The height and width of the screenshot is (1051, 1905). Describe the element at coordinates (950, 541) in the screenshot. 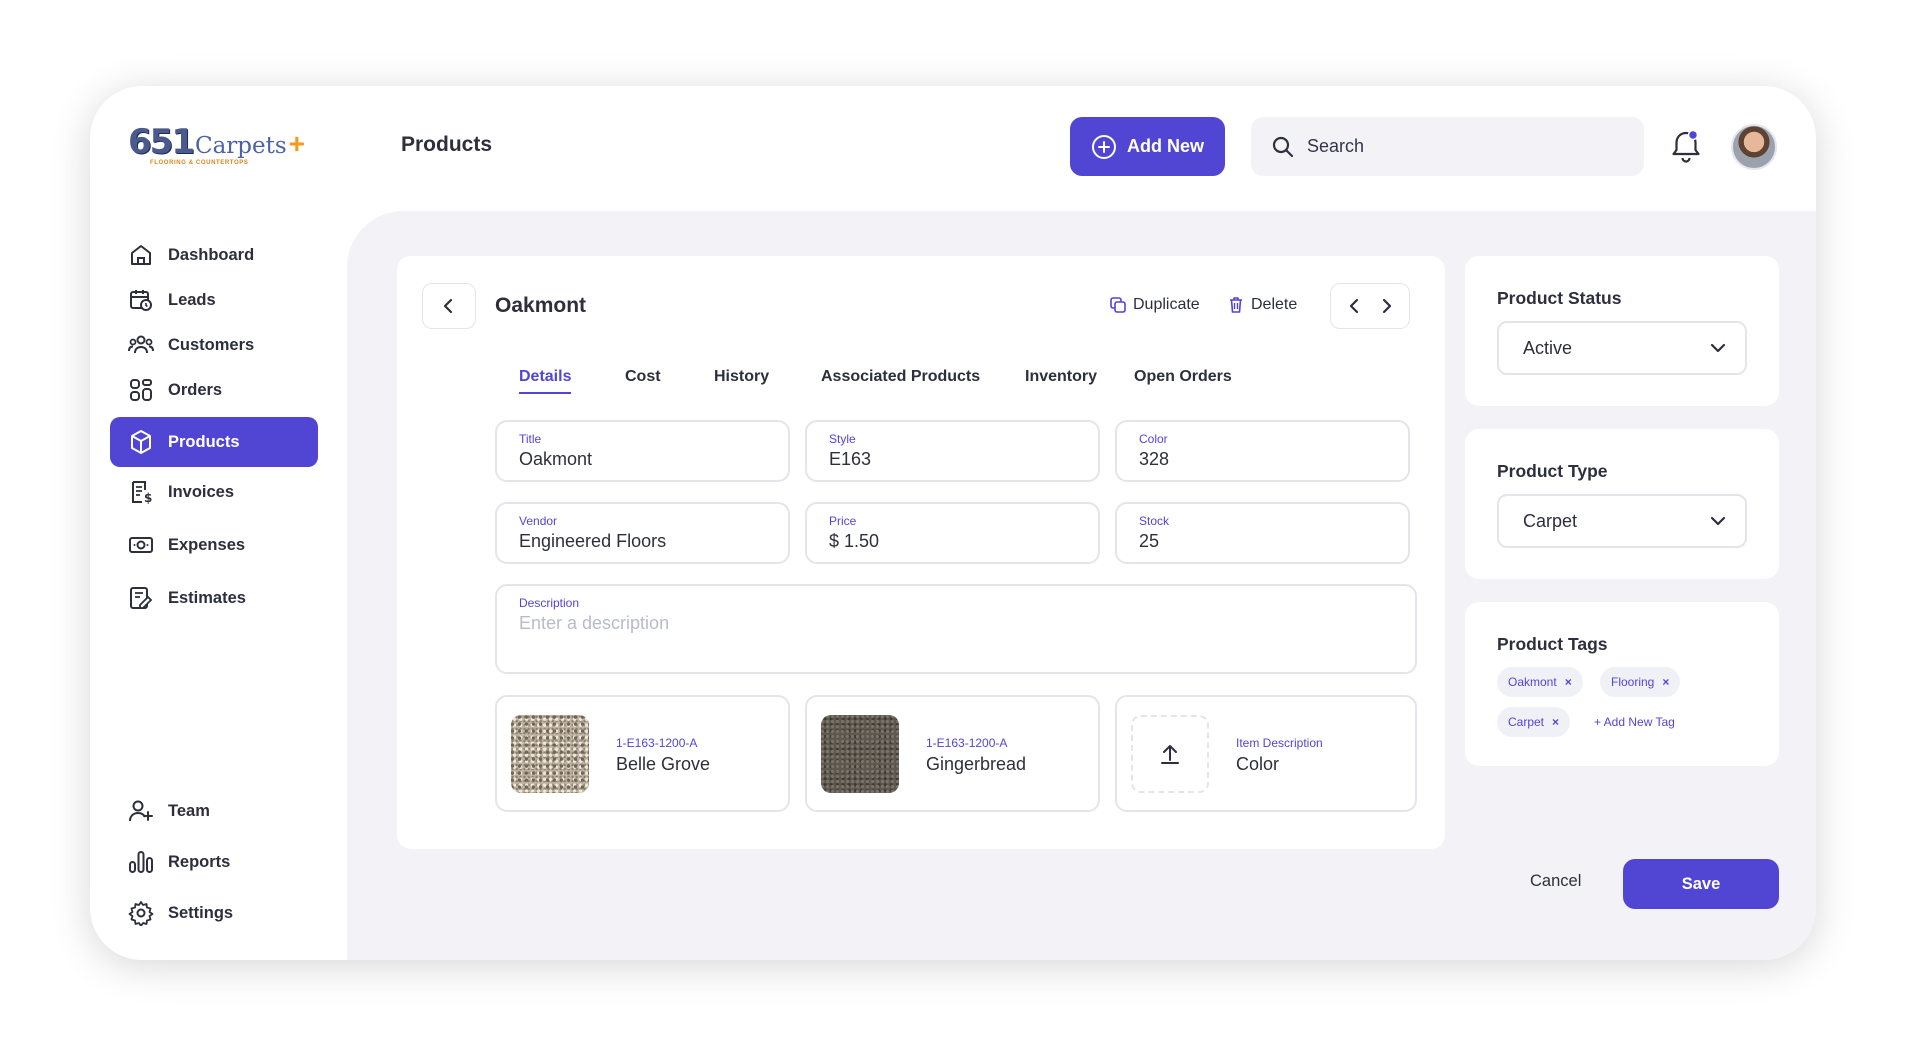

I see `price-input` at that location.